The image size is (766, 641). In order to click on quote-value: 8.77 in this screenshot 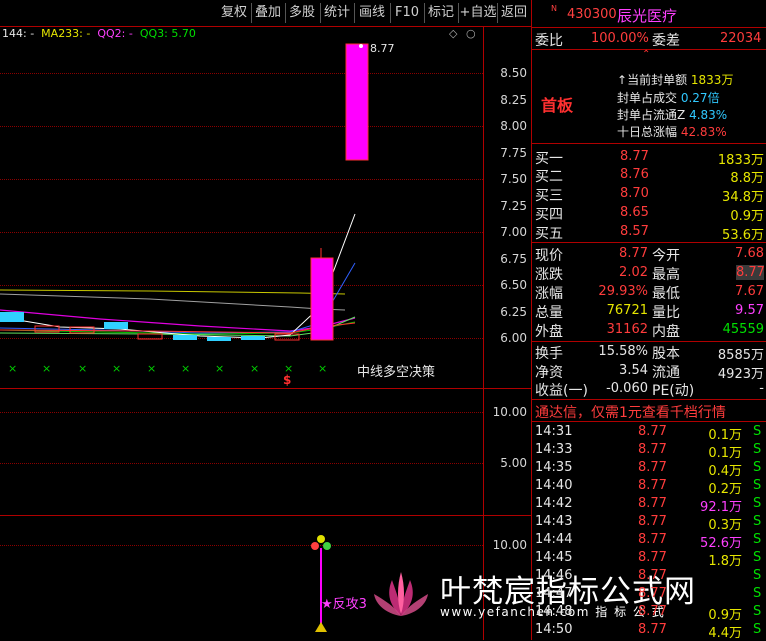, I will do `click(633, 253)`.